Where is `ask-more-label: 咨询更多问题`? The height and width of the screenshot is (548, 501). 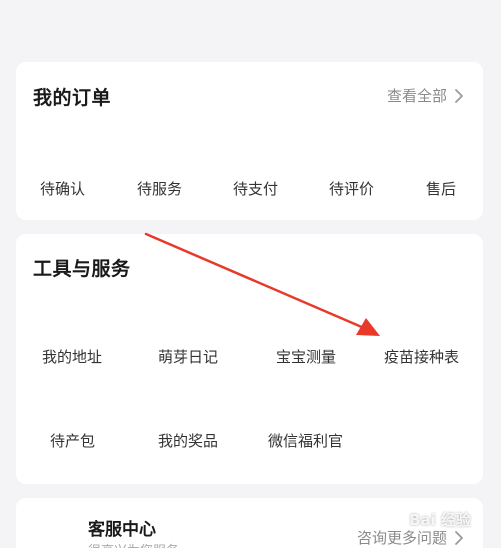 ask-more-label: 咨询更多问题 is located at coordinates (401, 538).